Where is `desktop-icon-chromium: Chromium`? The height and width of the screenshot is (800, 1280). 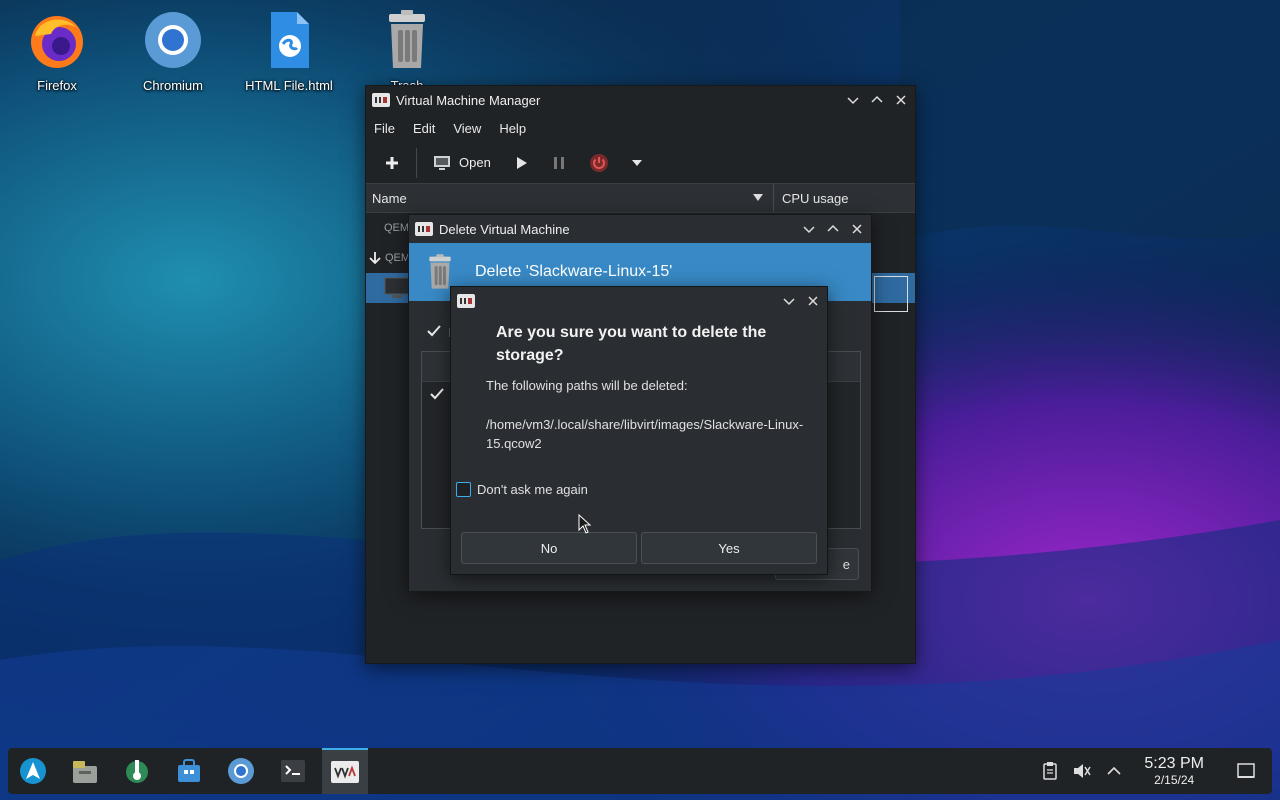 desktop-icon-chromium: Chromium is located at coordinates (173, 50).